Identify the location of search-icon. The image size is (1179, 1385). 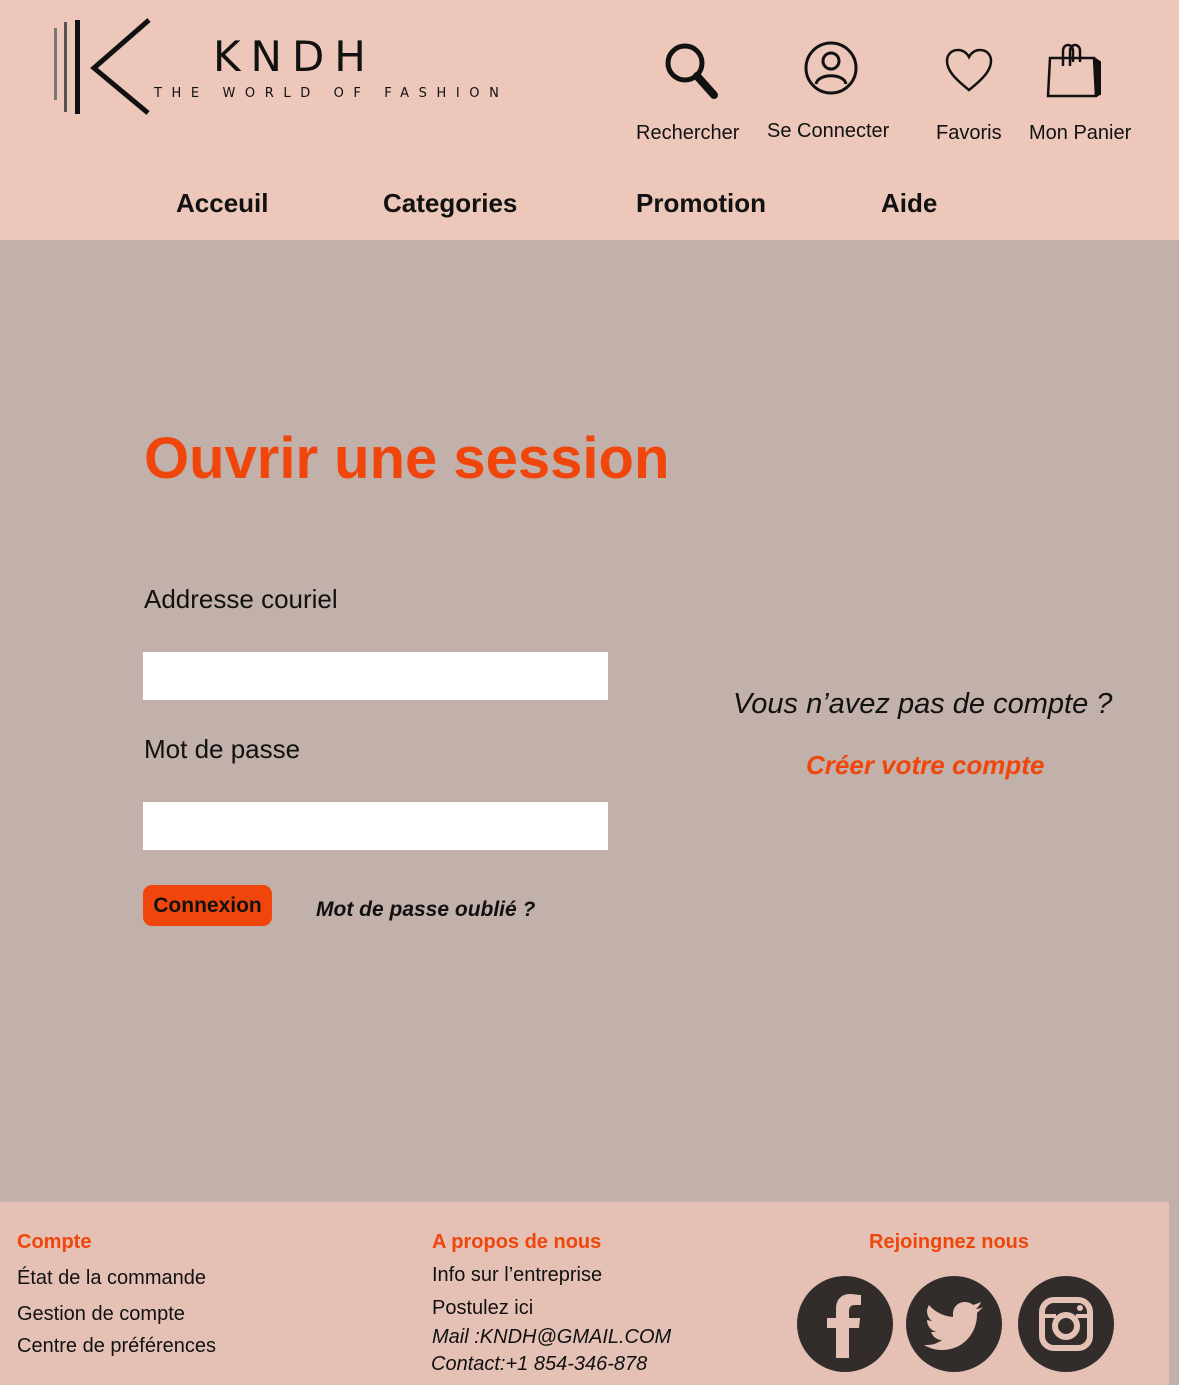
(691, 71).